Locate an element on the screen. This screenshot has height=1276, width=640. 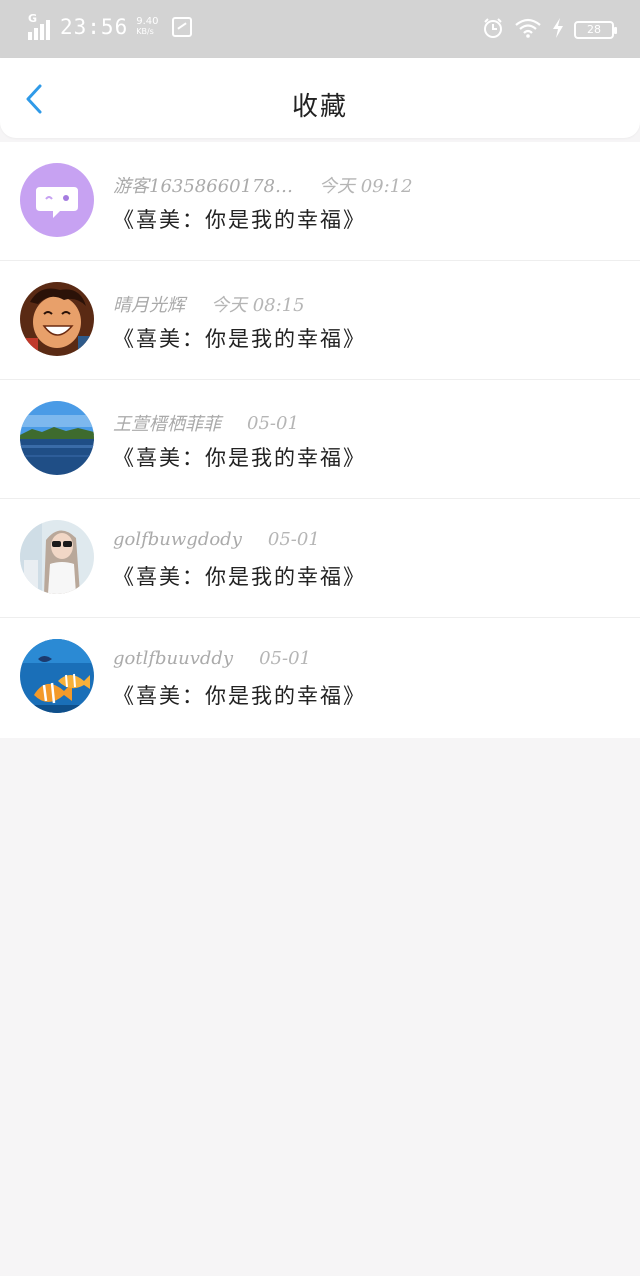
chat-bubble-avatar is located at coordinates (57, 200).